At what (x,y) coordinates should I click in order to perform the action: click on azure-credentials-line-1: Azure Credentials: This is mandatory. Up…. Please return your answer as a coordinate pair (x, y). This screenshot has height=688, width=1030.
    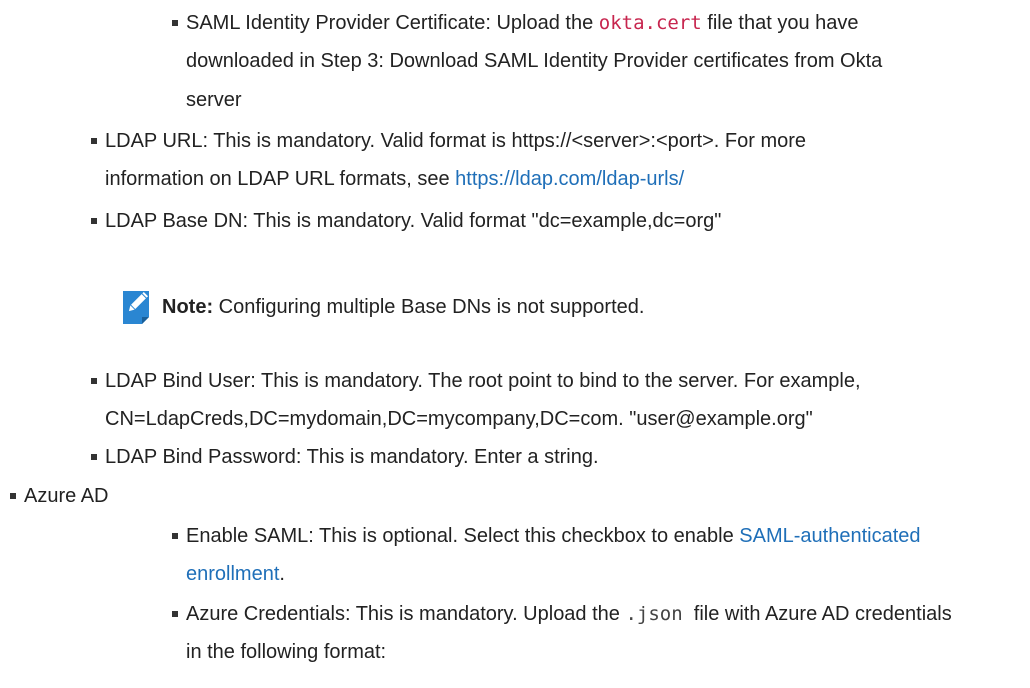
    Looking at the image, I should click on (569, 614).